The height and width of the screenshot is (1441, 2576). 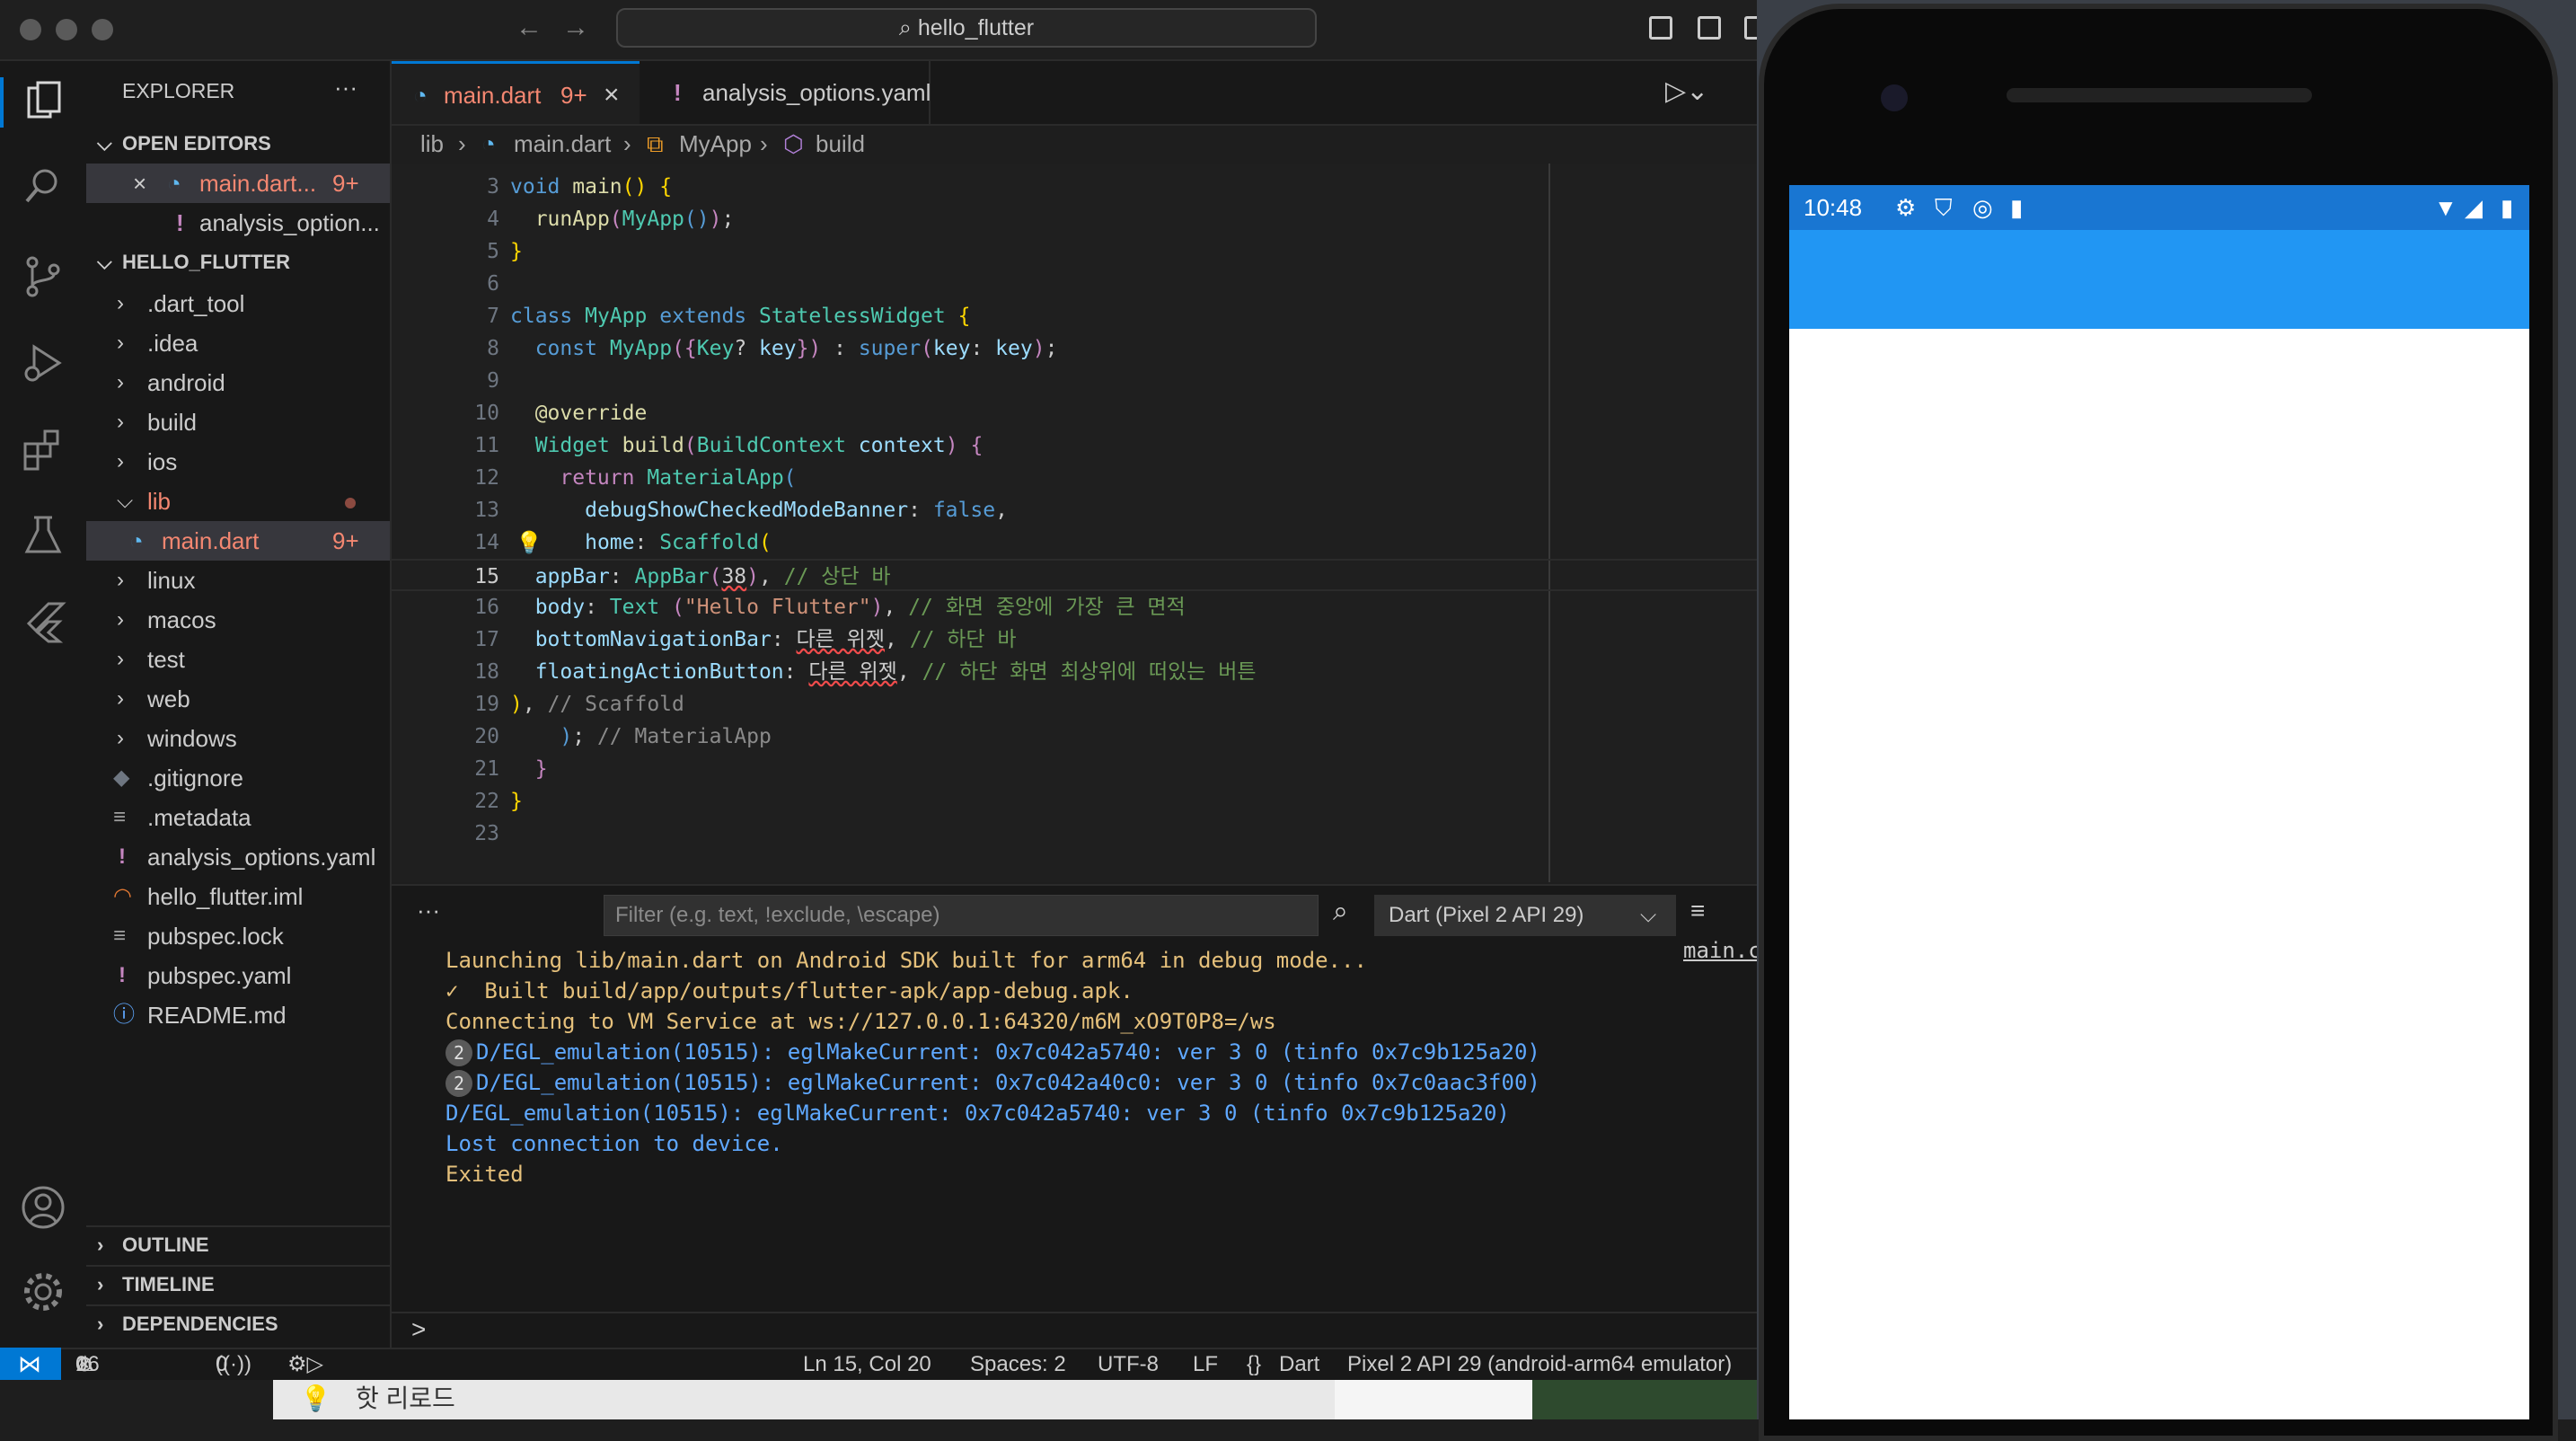 I want to click on git-file-icon: ◆, so click(x=121, y=778).